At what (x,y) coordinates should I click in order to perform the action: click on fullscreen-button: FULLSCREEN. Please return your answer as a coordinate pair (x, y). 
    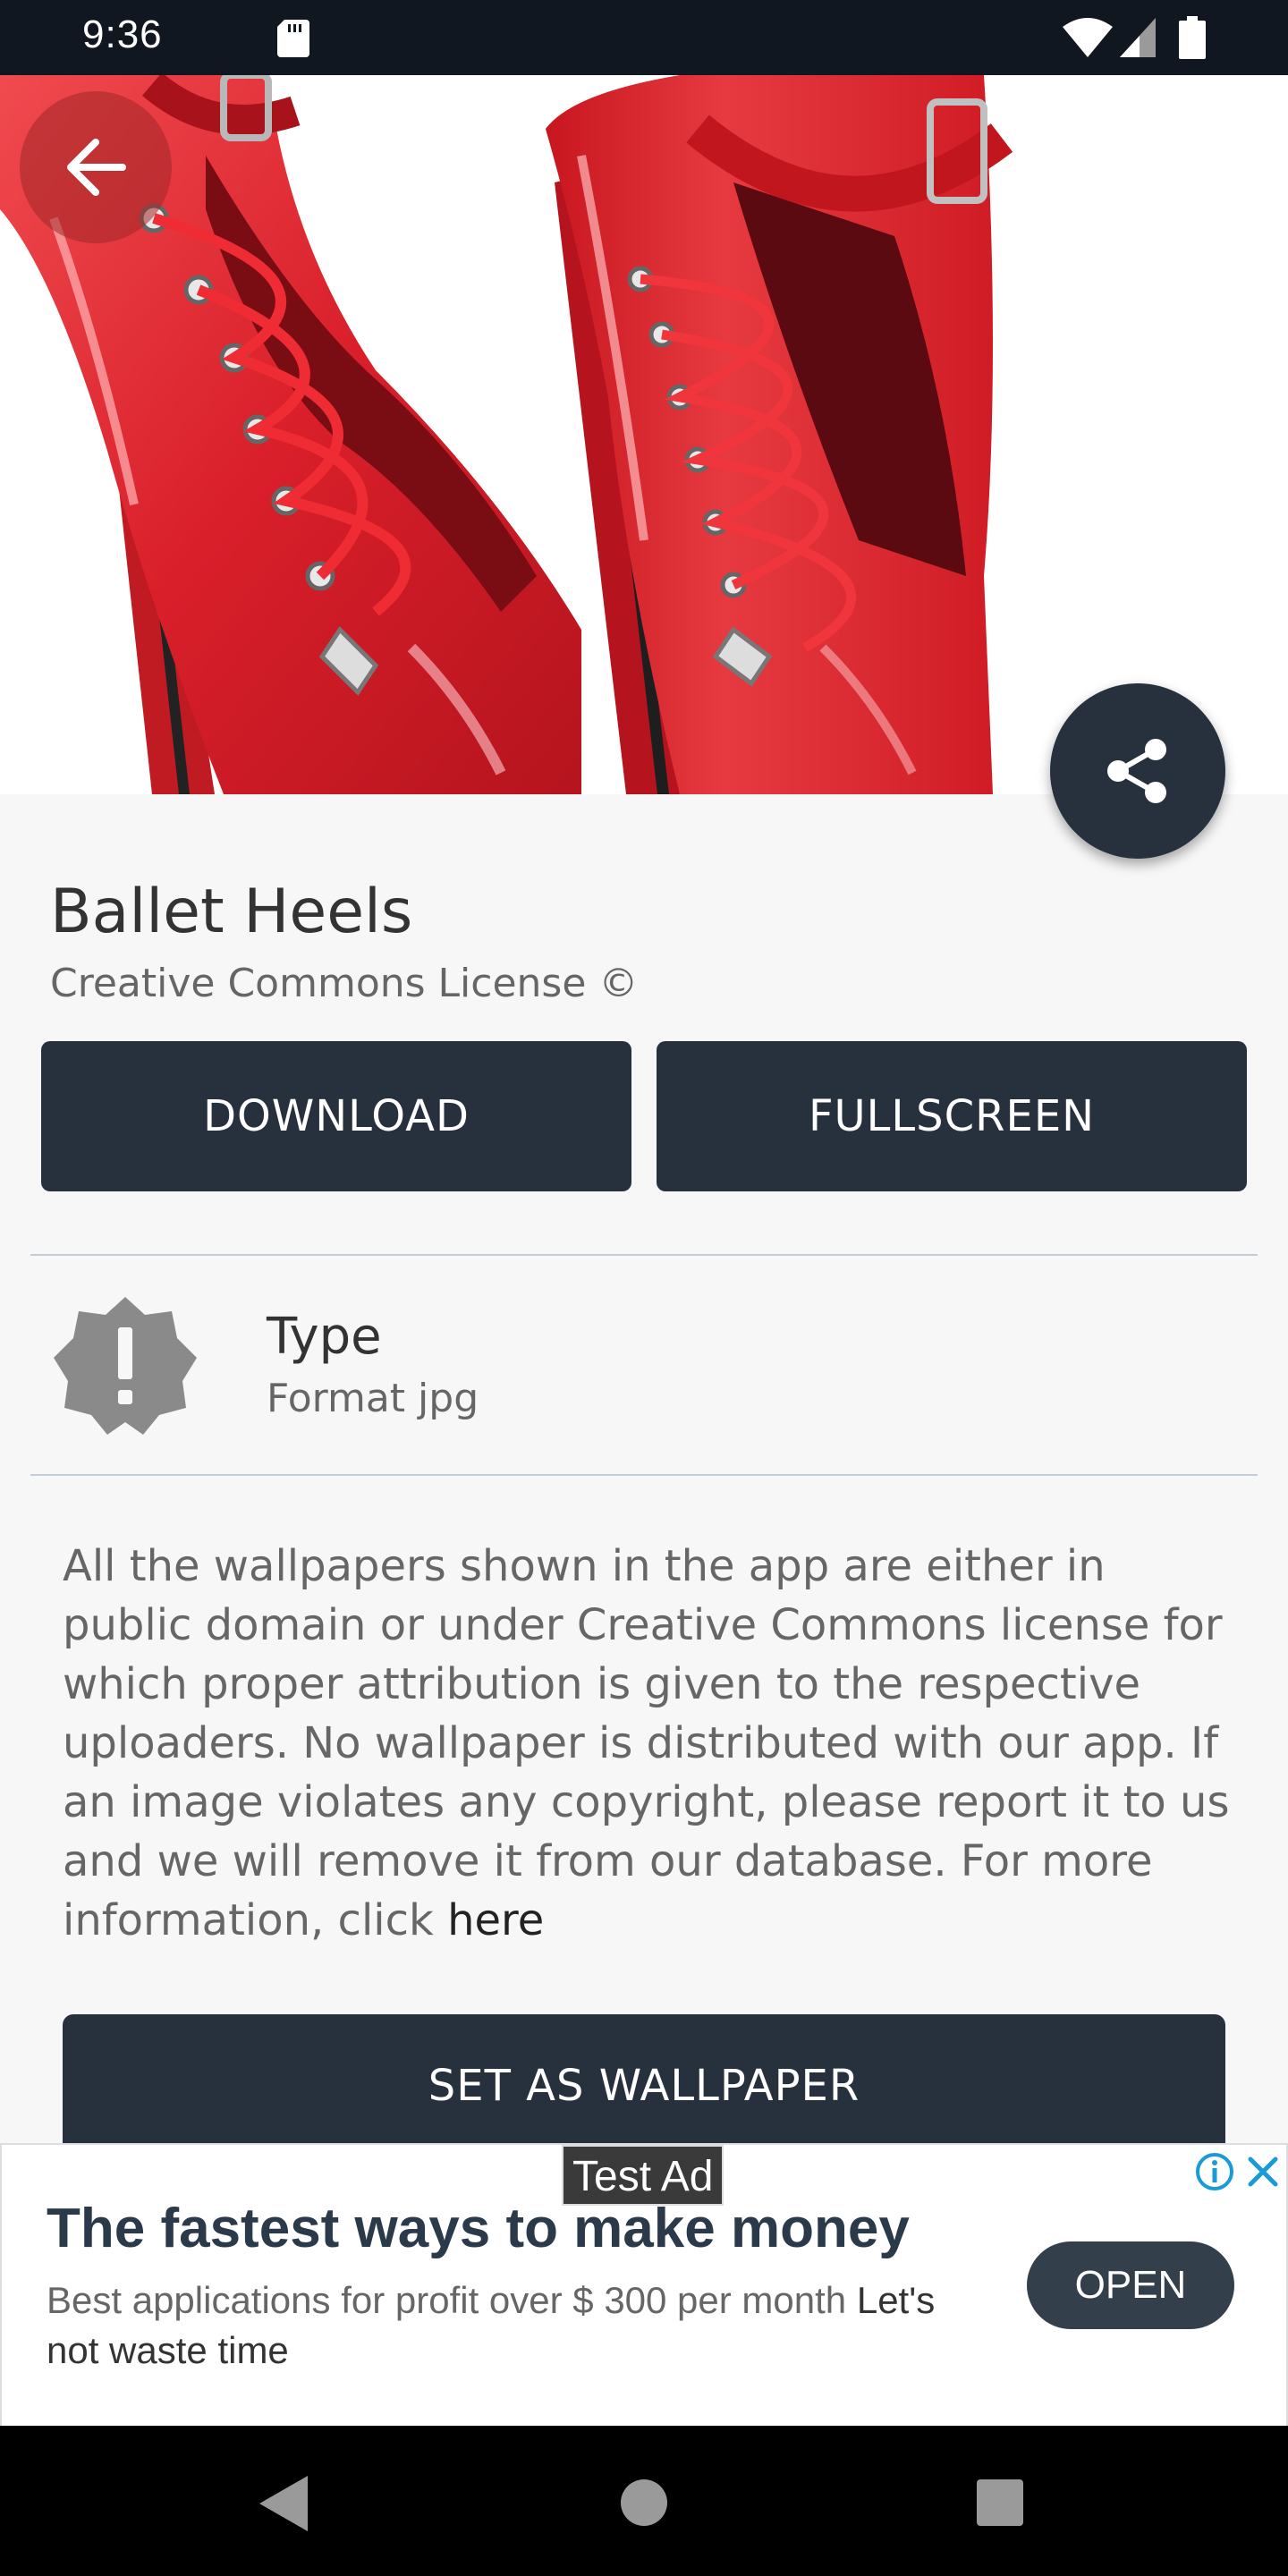
    Looking at the image, I should click on (952, 1116).